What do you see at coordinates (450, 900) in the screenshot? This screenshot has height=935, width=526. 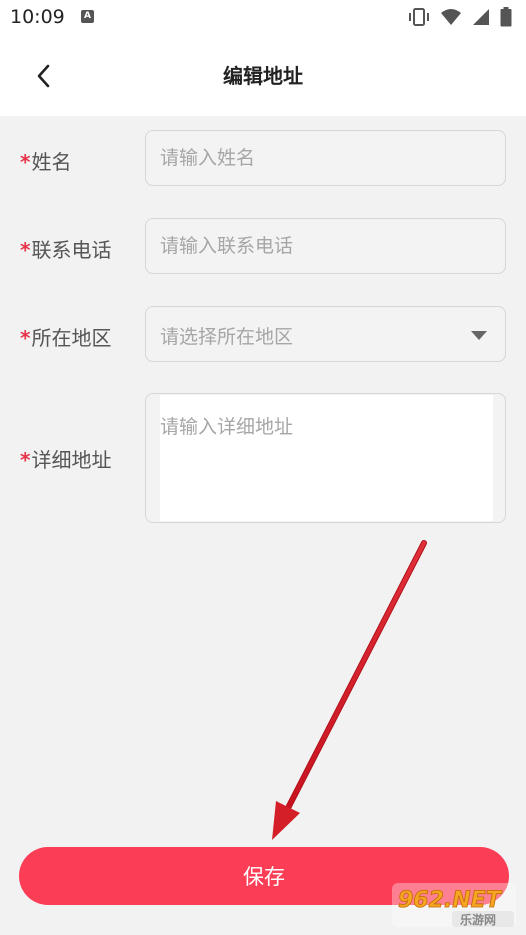 I see `watermark-brand: 962.NET` at bounding box center [450, 900].